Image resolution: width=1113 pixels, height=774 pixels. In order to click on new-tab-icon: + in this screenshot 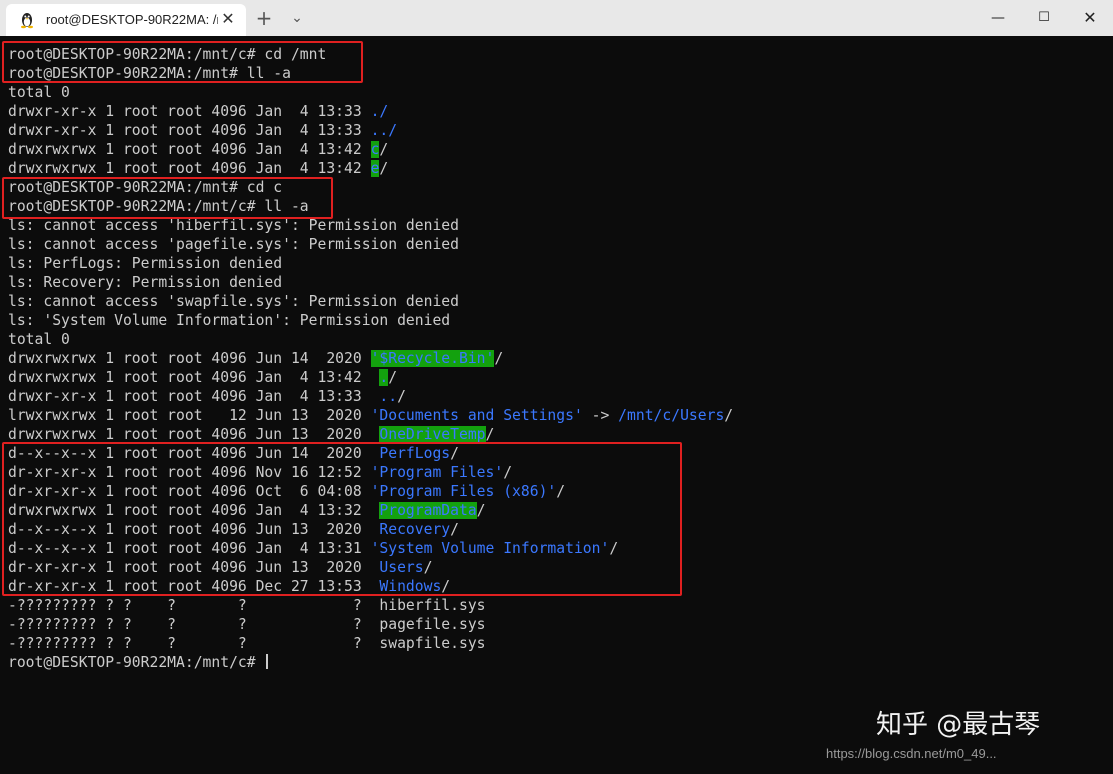, I will do `click(264, 18)`.